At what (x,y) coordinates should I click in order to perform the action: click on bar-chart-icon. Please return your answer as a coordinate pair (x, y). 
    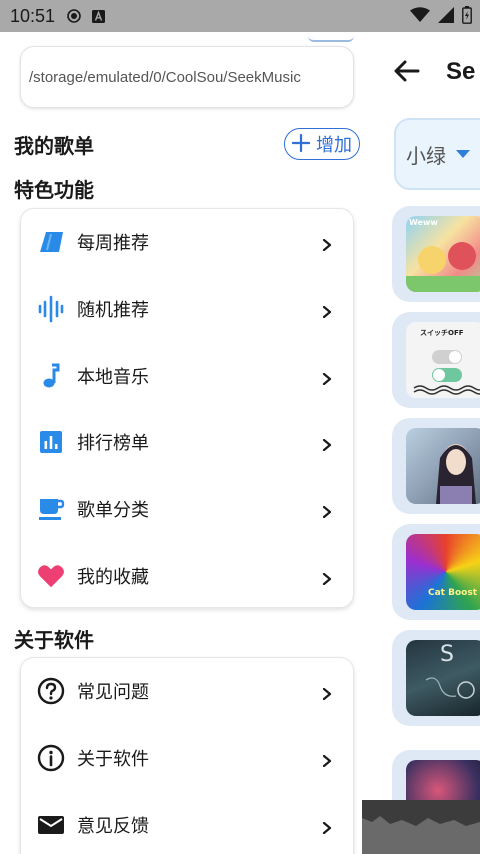
    Looking at the image, I should click on (51, 442).